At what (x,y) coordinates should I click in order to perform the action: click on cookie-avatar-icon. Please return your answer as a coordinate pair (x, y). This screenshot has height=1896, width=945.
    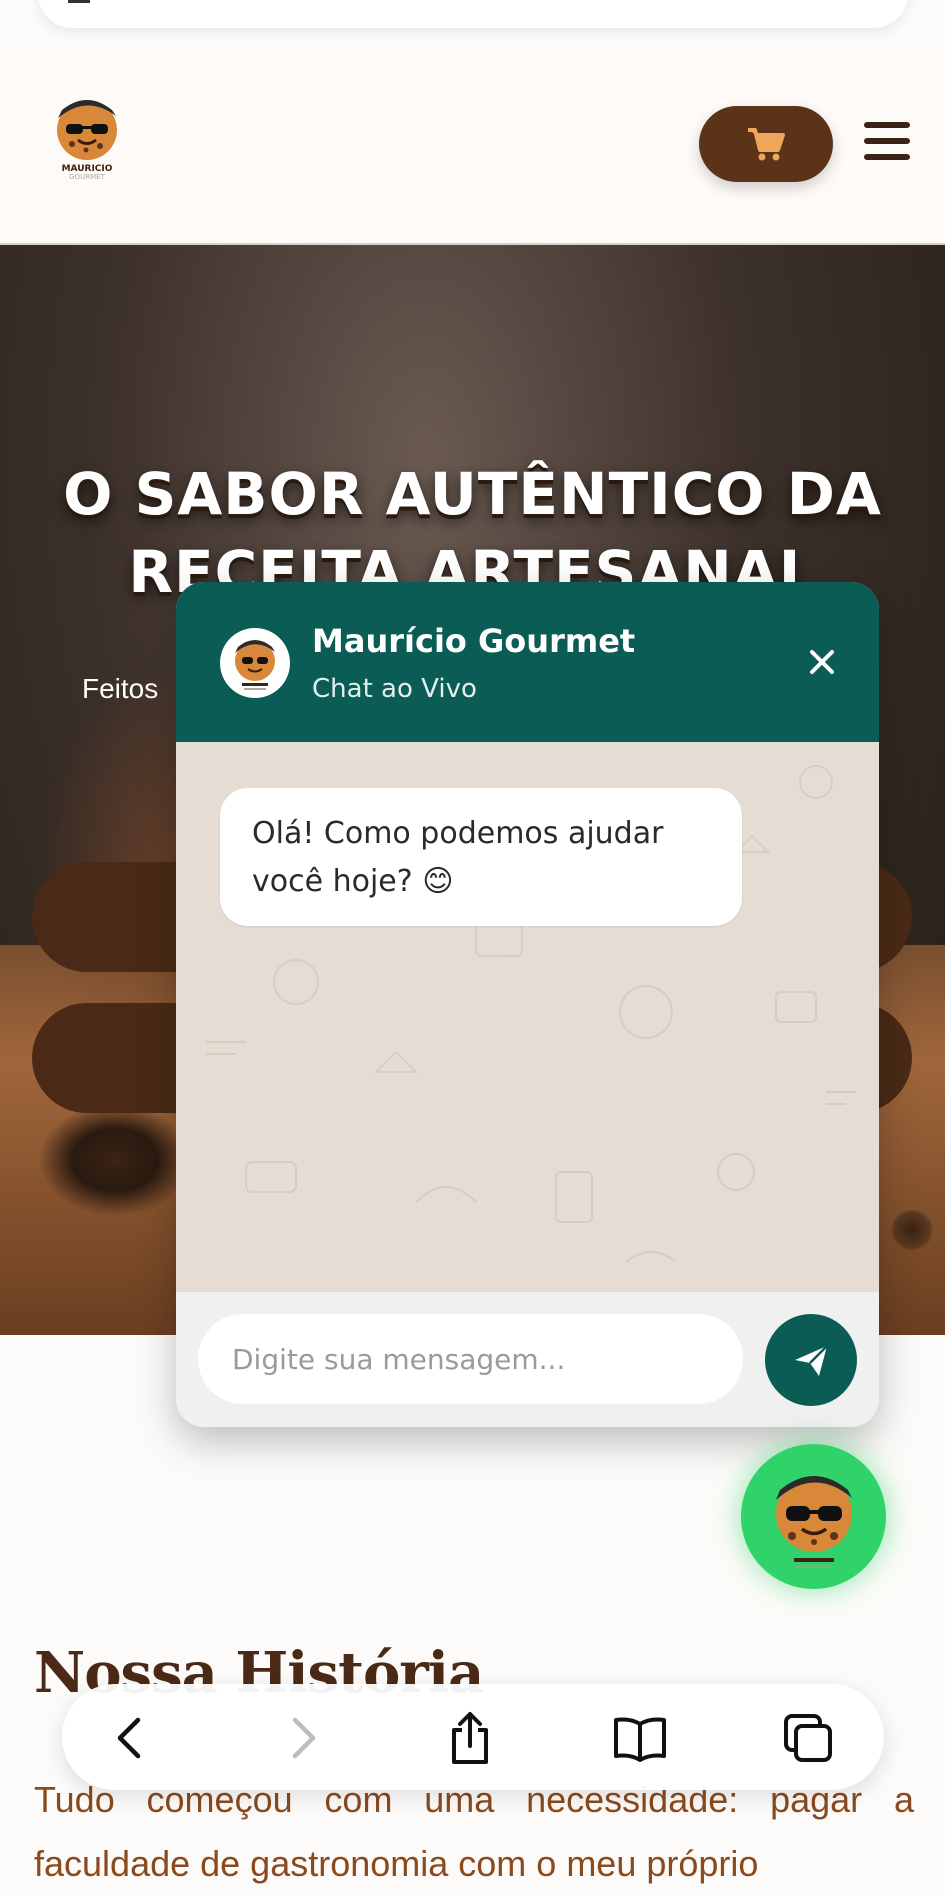
    Looking at the image, I should click on (255, 665).